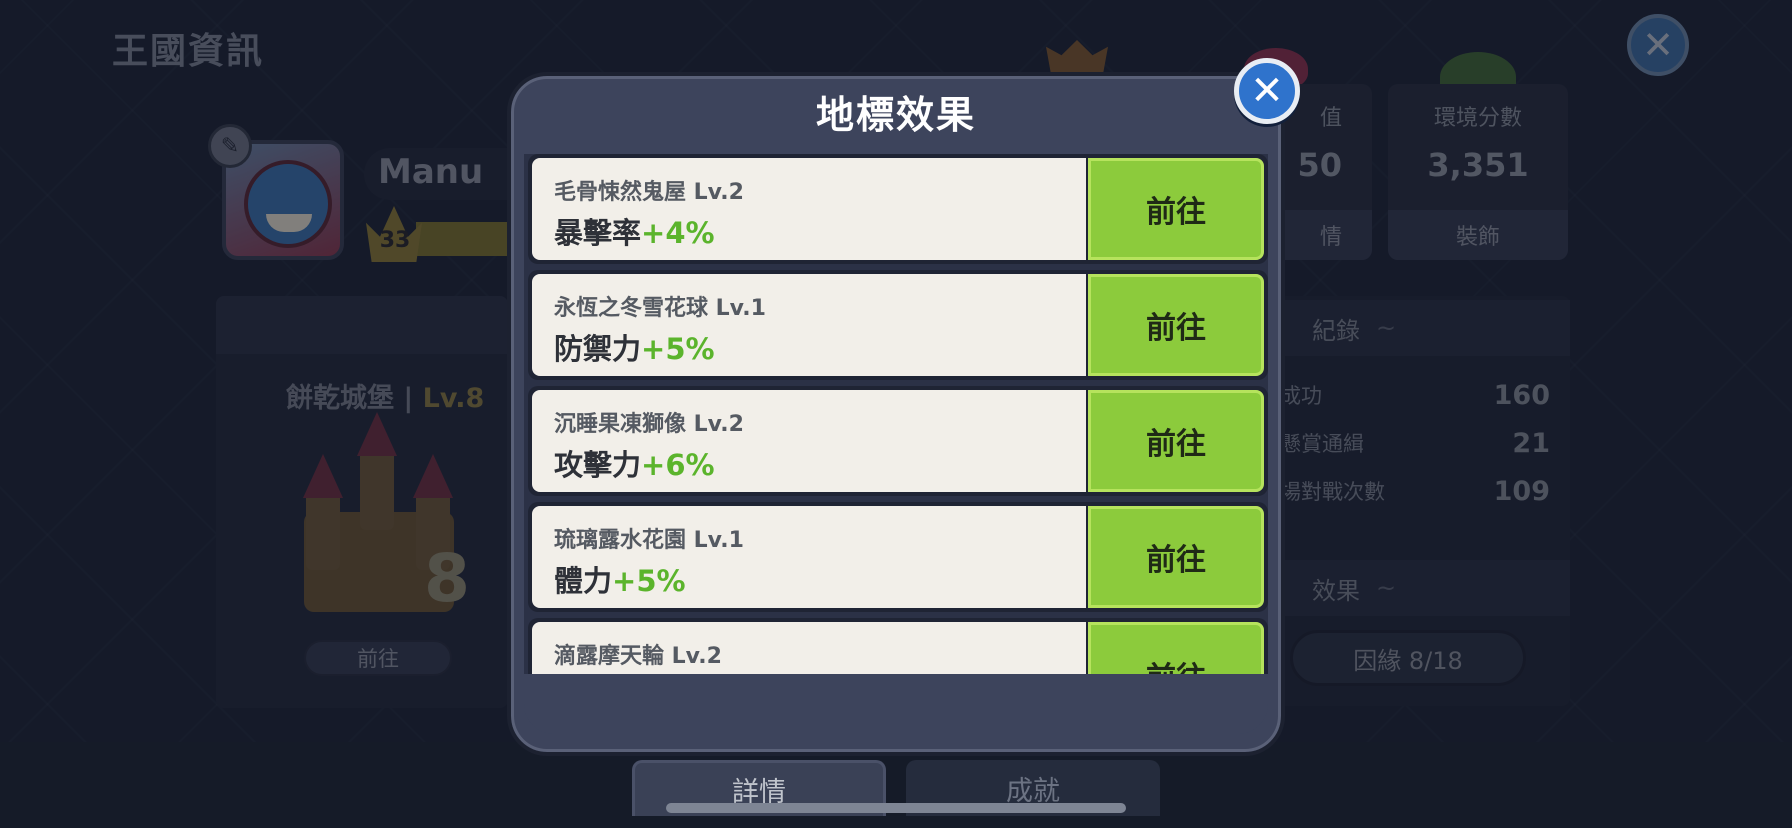 This screenshot has height=828, width=1792. Describe the element at coordinates (649, 540) in the screenshot. I see `landmark-name: 琉璃露水花園 Lv.1` at that location.